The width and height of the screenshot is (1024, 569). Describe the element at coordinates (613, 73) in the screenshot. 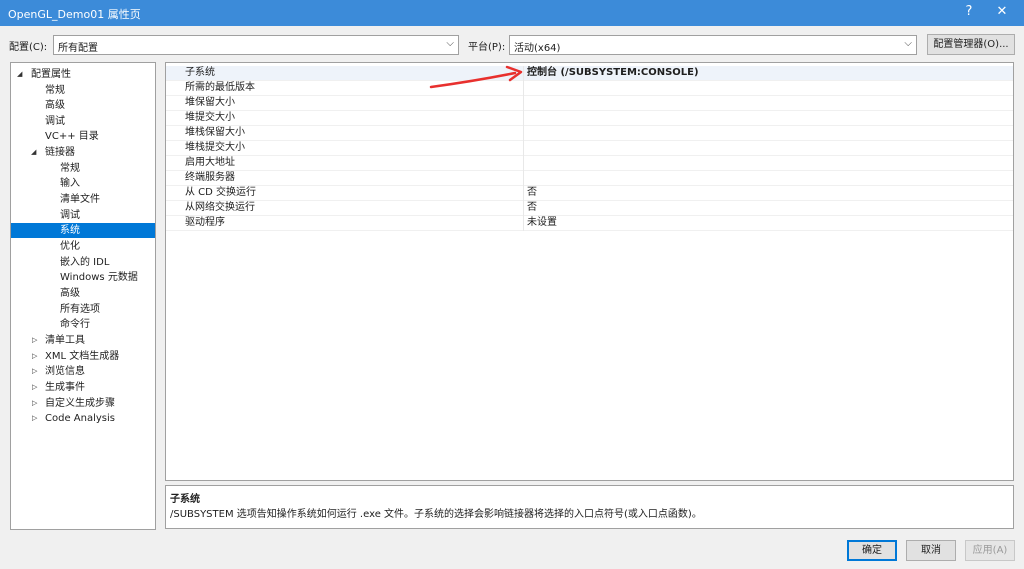

I see `property-value: 控制台 (/SUBSYSTEM:CONSOLE)` at that location.